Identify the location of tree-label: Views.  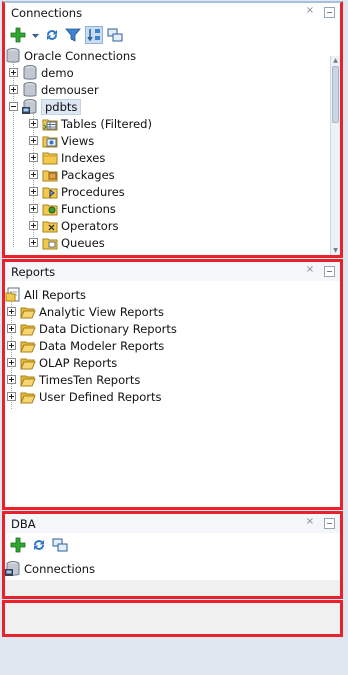
(78, 140).